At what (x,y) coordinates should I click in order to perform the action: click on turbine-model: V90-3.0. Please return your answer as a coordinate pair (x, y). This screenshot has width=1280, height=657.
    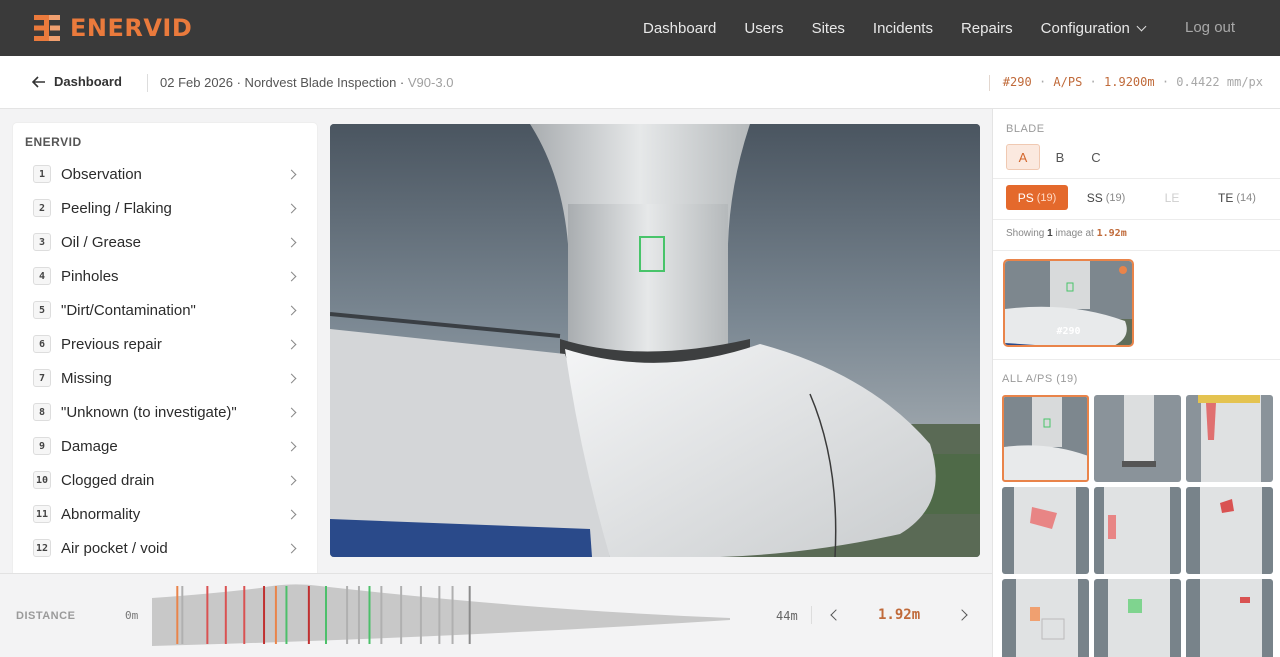
    Looking at the image, I should click on (430, 82).